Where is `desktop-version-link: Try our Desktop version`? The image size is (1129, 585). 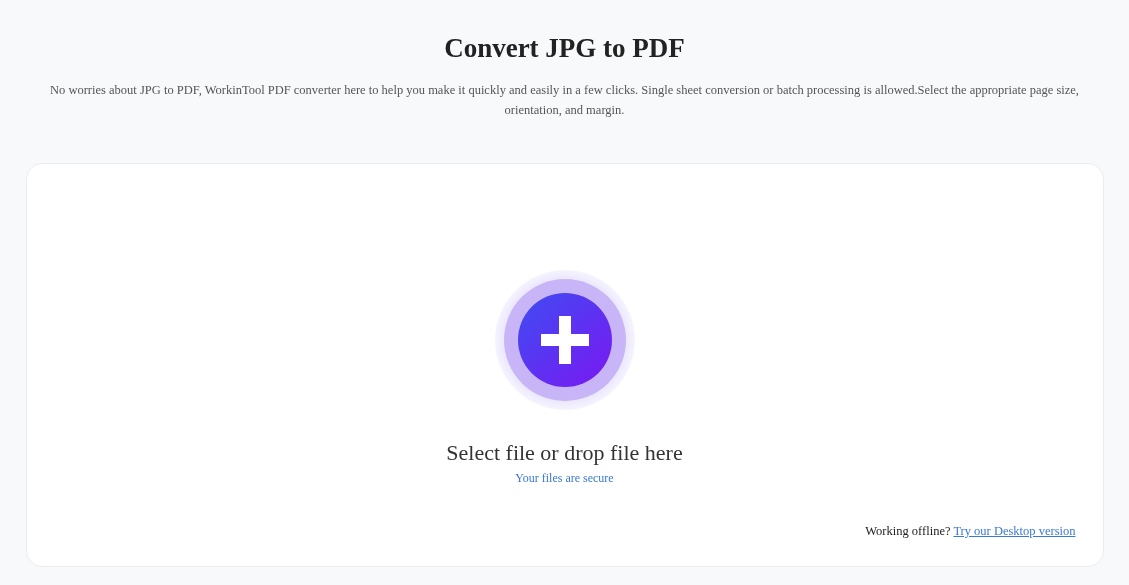 desktop-version-link: Try our Desktop version is located at coordinates (1014, 531).